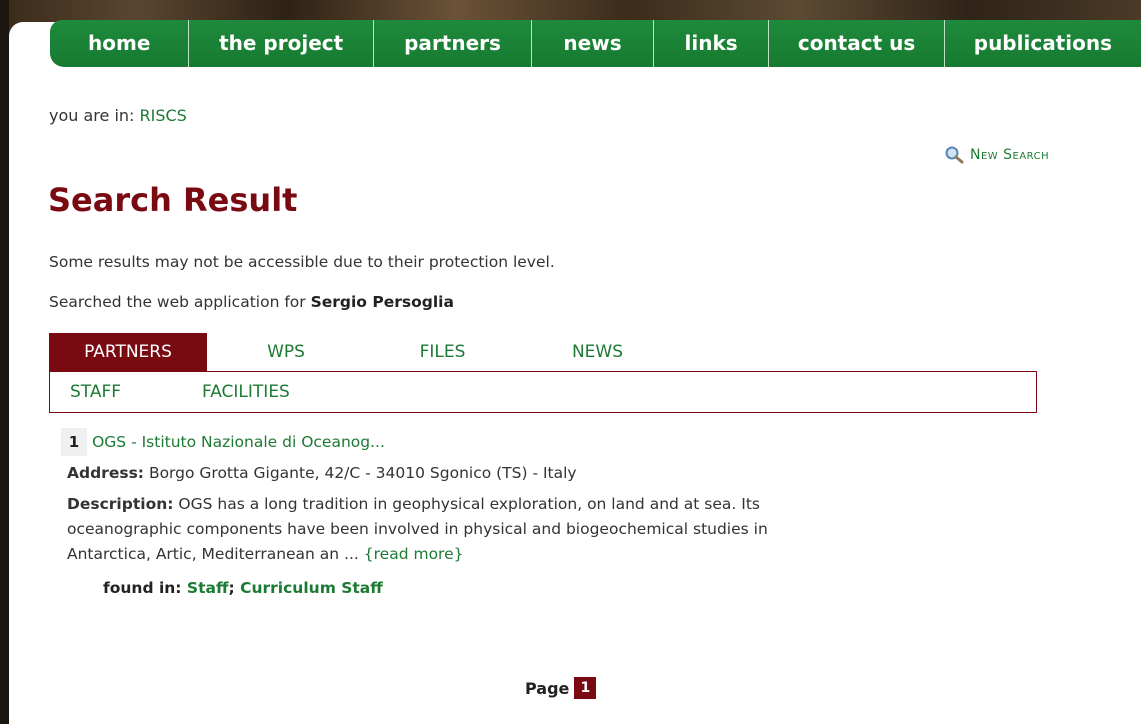 This screenshot has height=724, width=1141. I want to click on found-in-curriculum-staff-link: Curriculum Staff, so click(311, 588).